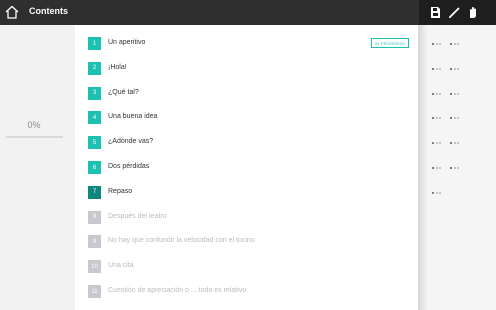 This screenshot has width=496, height=310. What do you see at coordinates (94, 167) in the screenshot?
I see `lesson-number: 6` at bounding box center [94, 167].